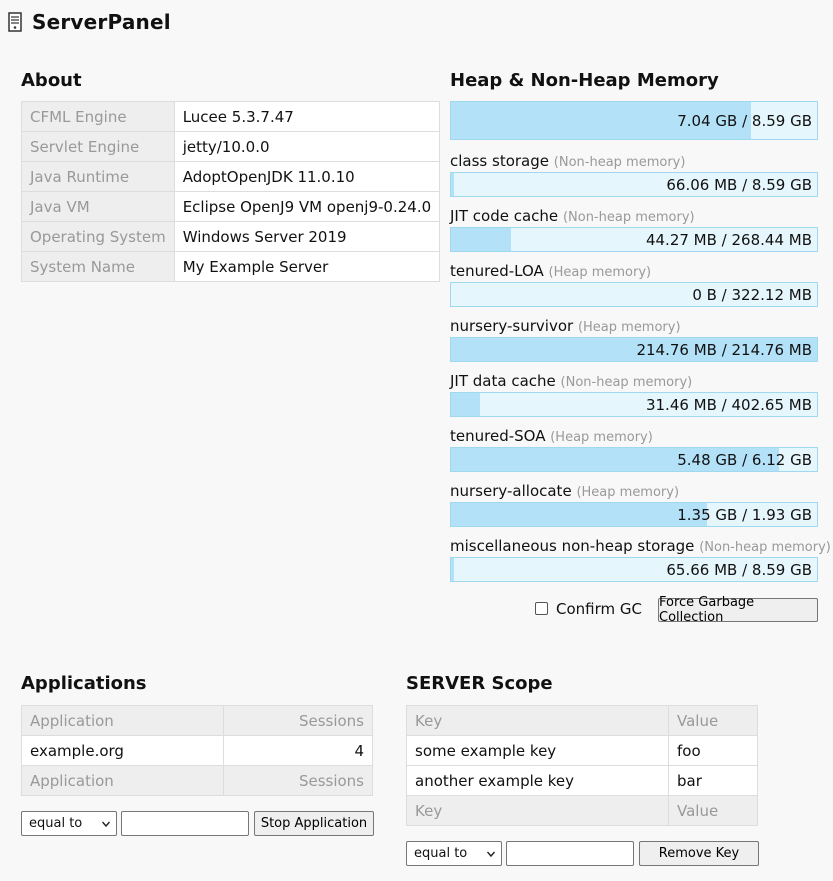  Describe the element at coordinates (537, 720) in the screenshot. I see `column-header-key: Key` at that location.